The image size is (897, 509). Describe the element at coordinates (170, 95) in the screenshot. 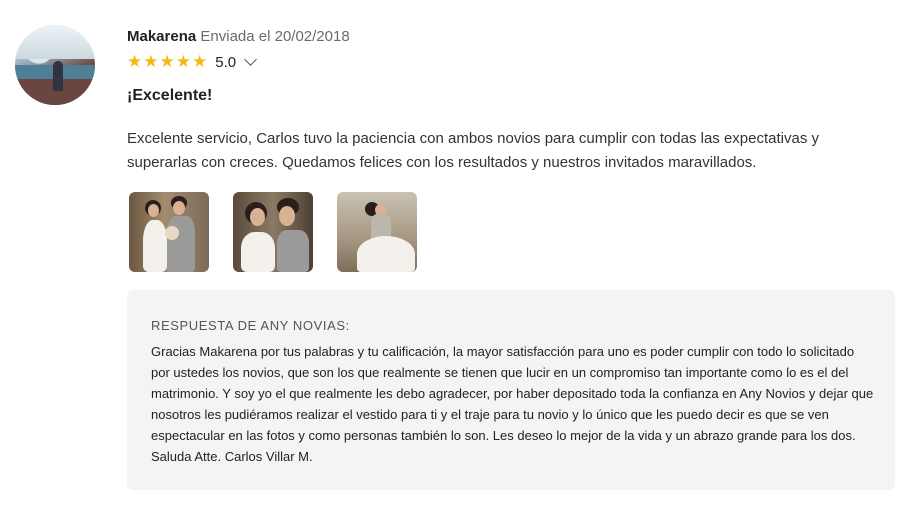

I see `review-title: ¡Excelente!` at that location.